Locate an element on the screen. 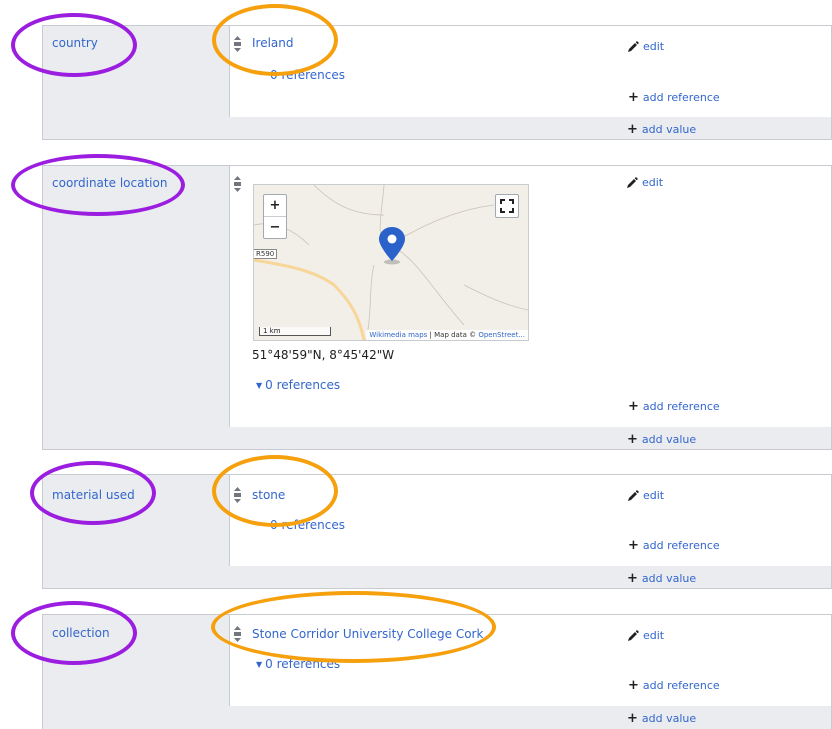 The image size is (832, 729). value-box-country: Ireland edit 0 references + add reference is located at coordinates (530, 71).